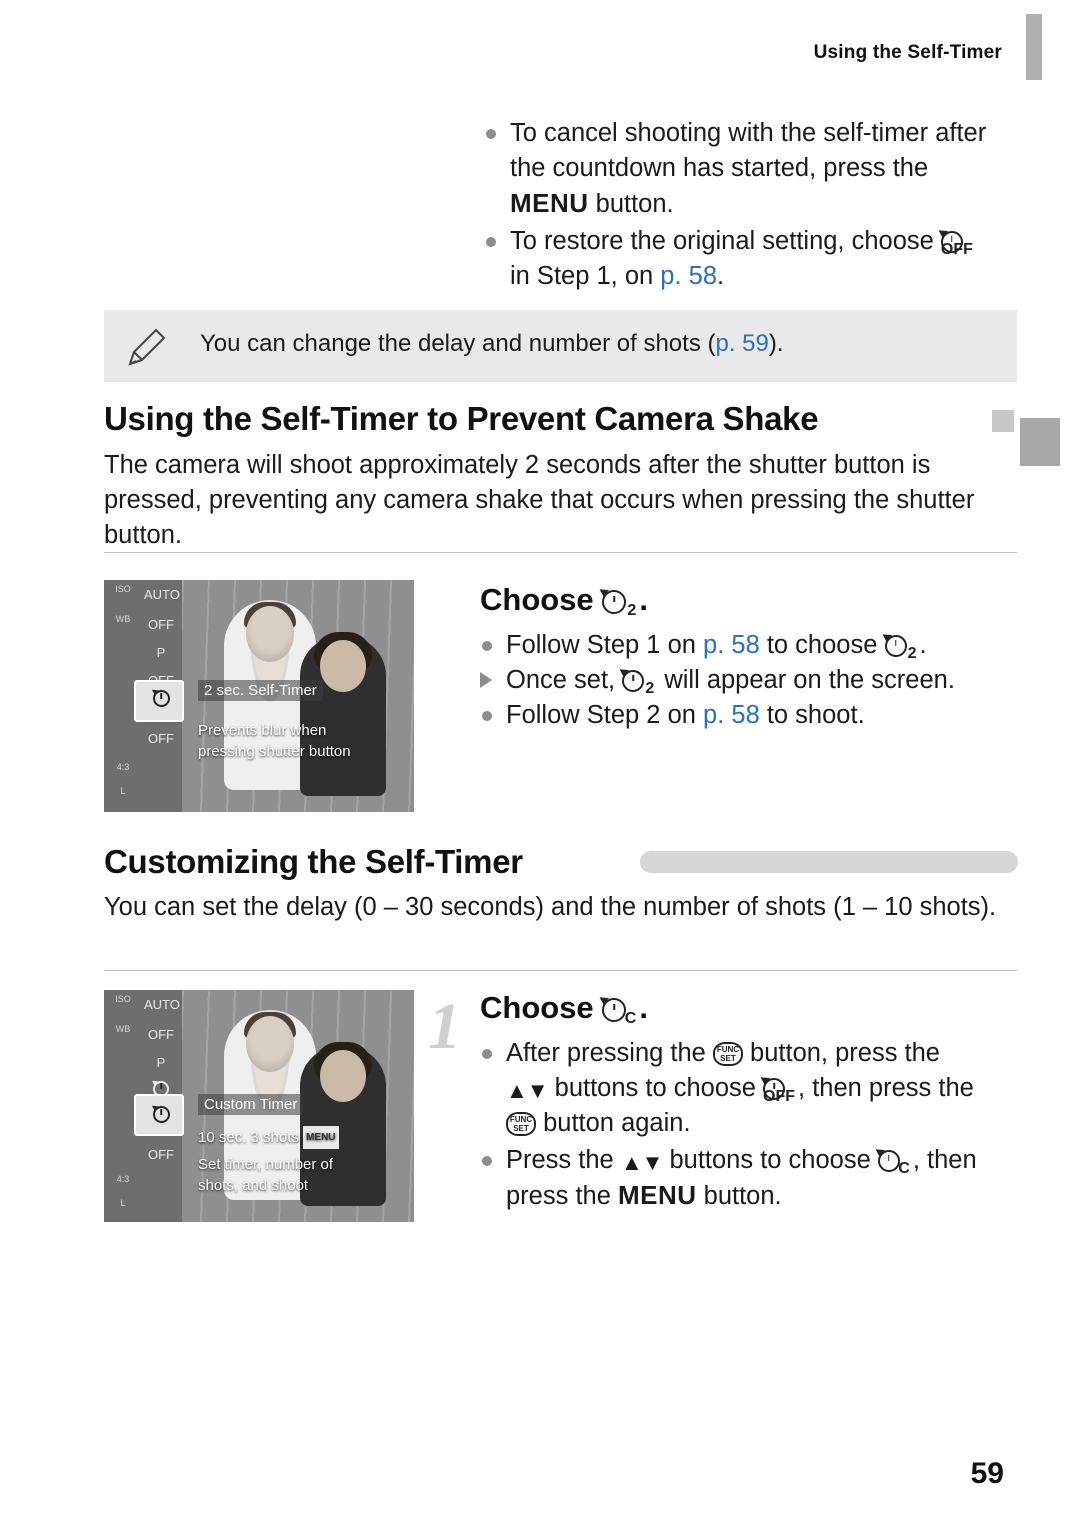 This screenshot has width=1080, height=1521. Describe the element at coordinates (1034, 47) in the screenshot. I see `page-edge-tab` at that location.